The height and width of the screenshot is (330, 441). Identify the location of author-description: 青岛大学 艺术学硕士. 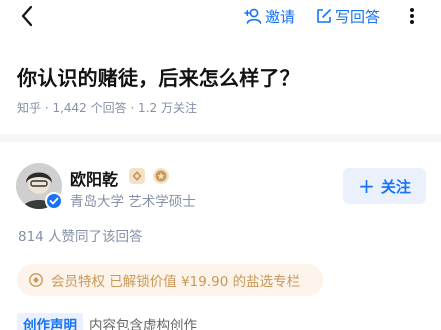
(133, 202).